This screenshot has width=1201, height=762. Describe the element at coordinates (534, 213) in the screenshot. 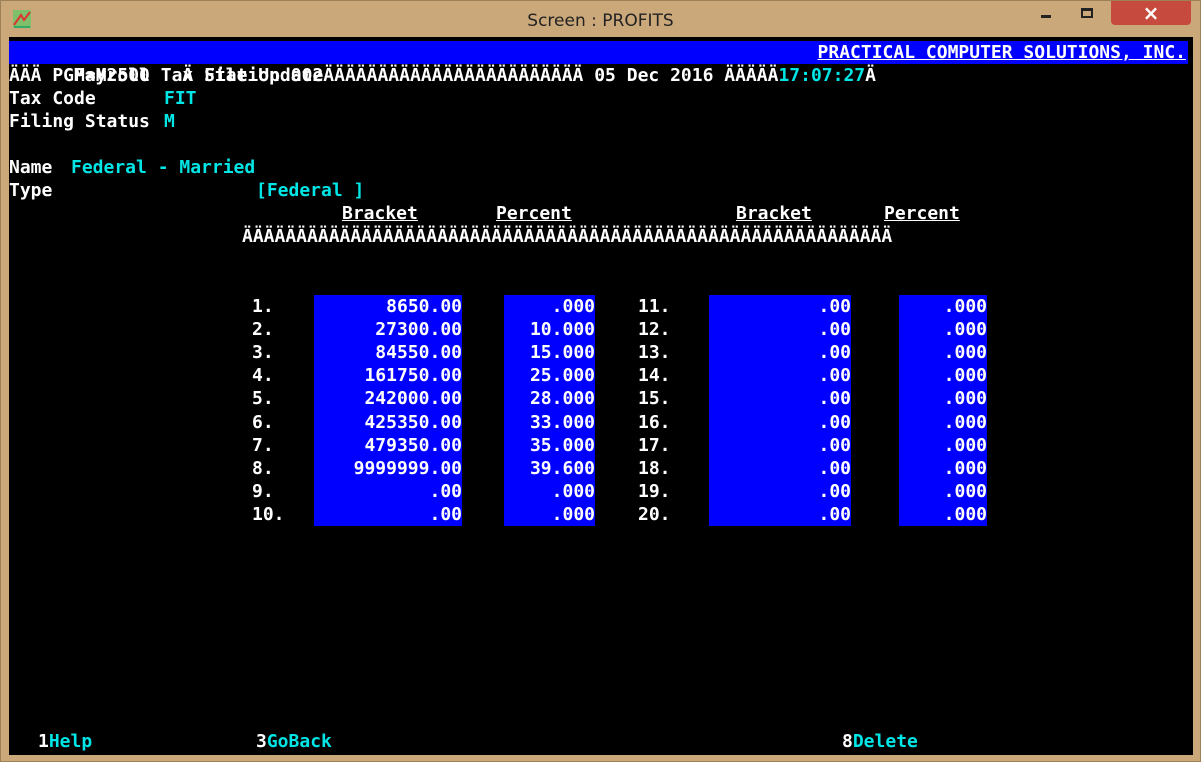

I see `percent-header-left: Percent` at that location.